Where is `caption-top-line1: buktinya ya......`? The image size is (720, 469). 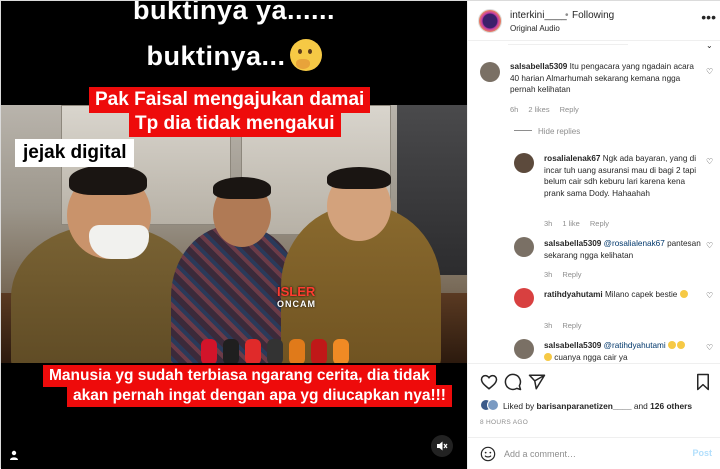 caption-top-line1: buktinya ya...... is located at coordinates (234, 13).